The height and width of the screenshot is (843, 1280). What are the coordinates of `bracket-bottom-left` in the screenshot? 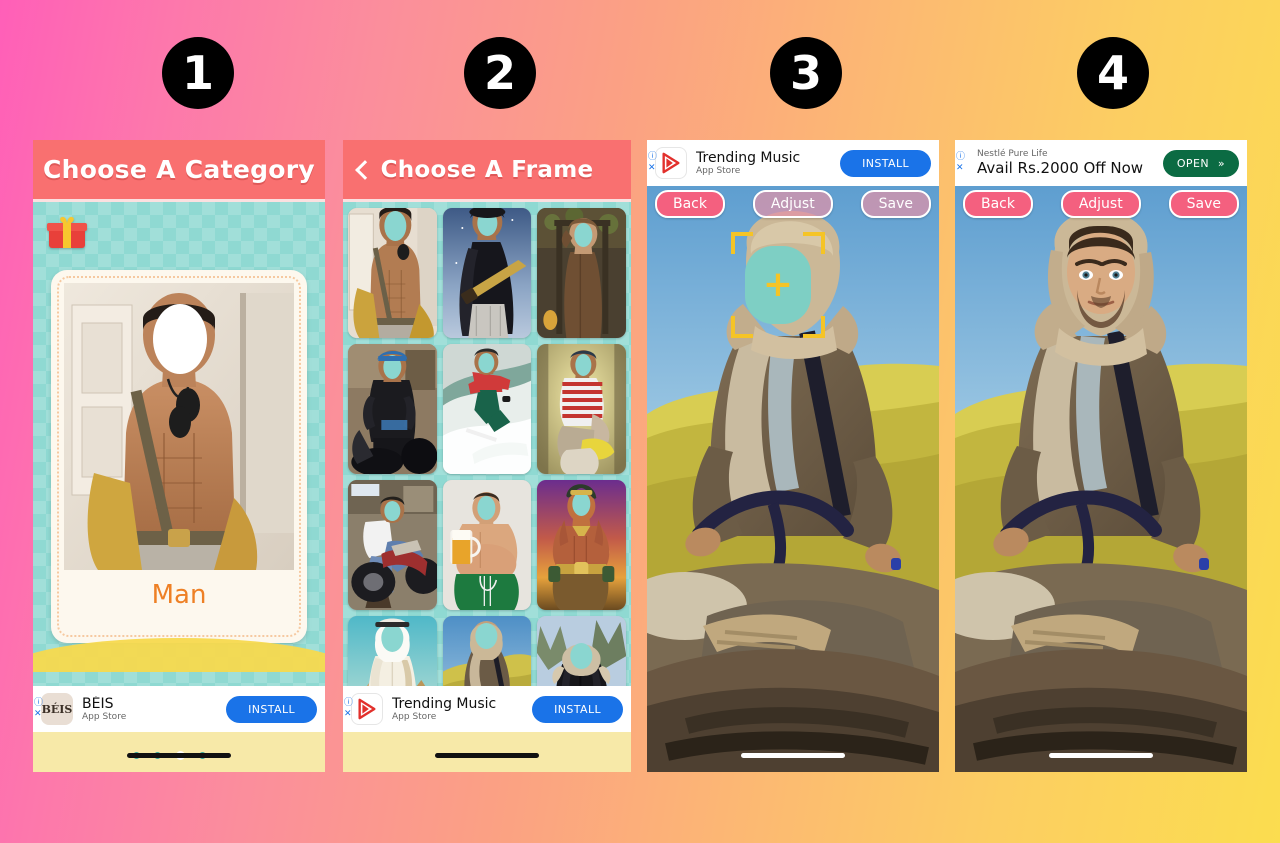 It's located at (742, 327).